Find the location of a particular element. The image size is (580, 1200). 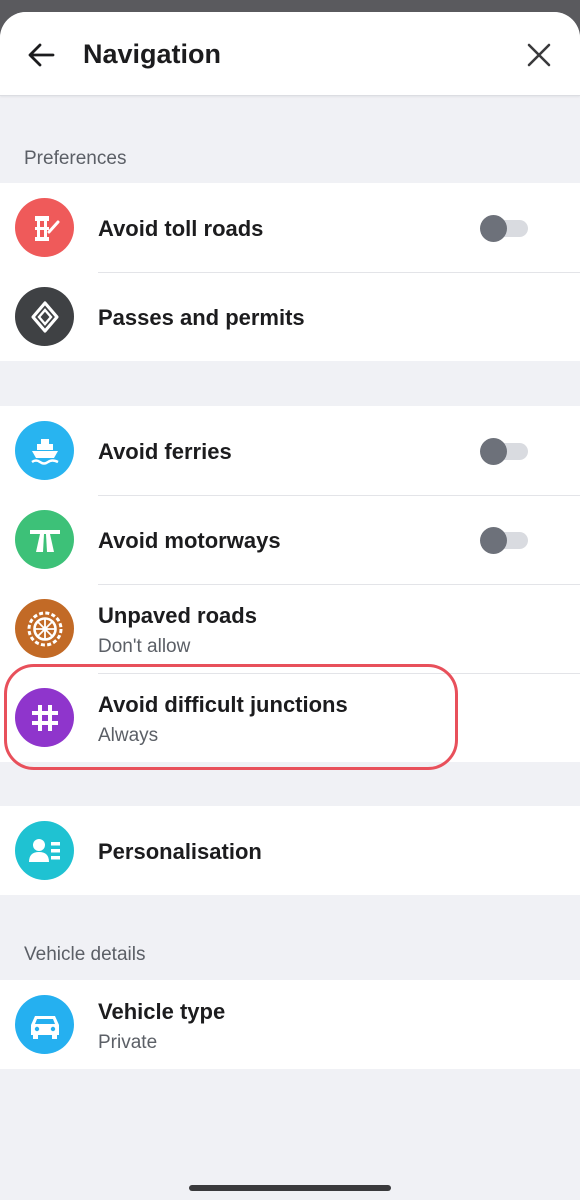

back-button is located at coordinates (41, 55).